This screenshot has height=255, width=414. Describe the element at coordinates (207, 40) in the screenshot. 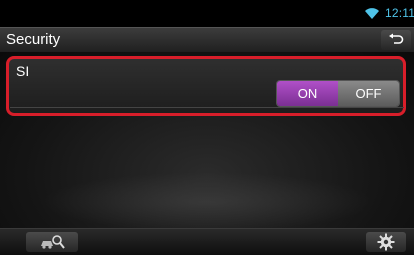

I see `title-bar: Security` at that location.